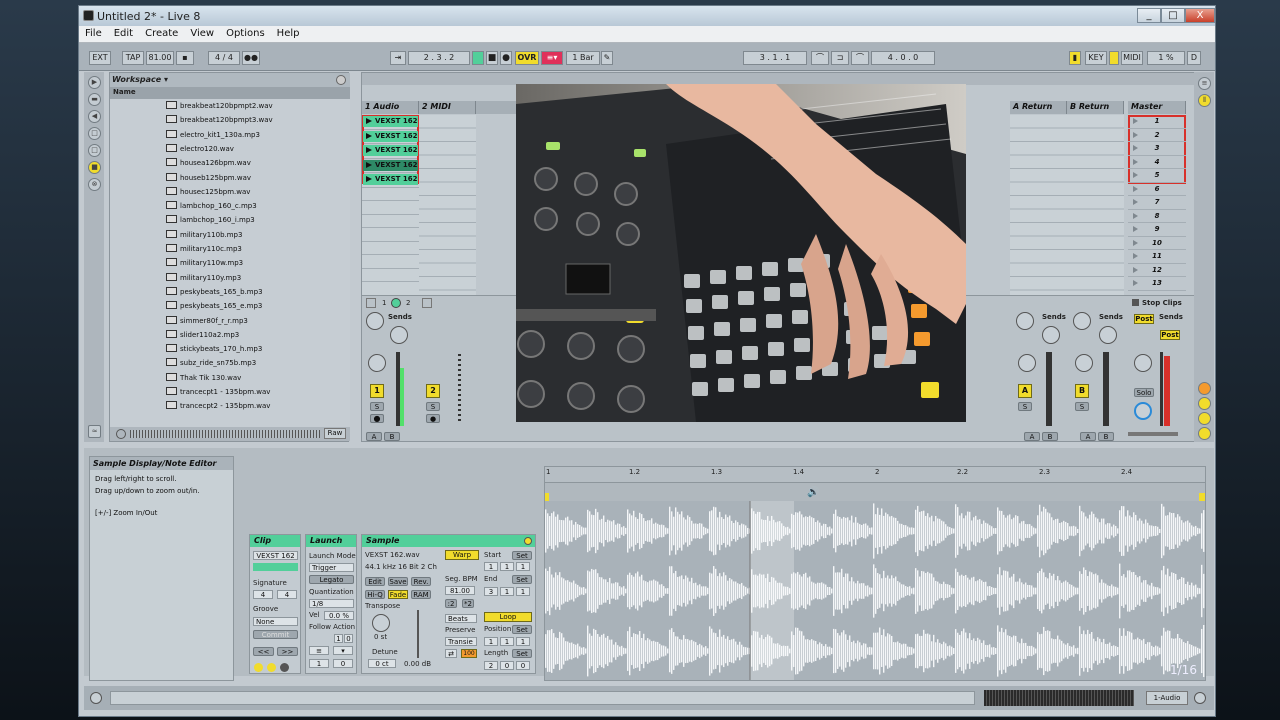  I want to click on return-a-send-b-knob, so click(1051, 335).